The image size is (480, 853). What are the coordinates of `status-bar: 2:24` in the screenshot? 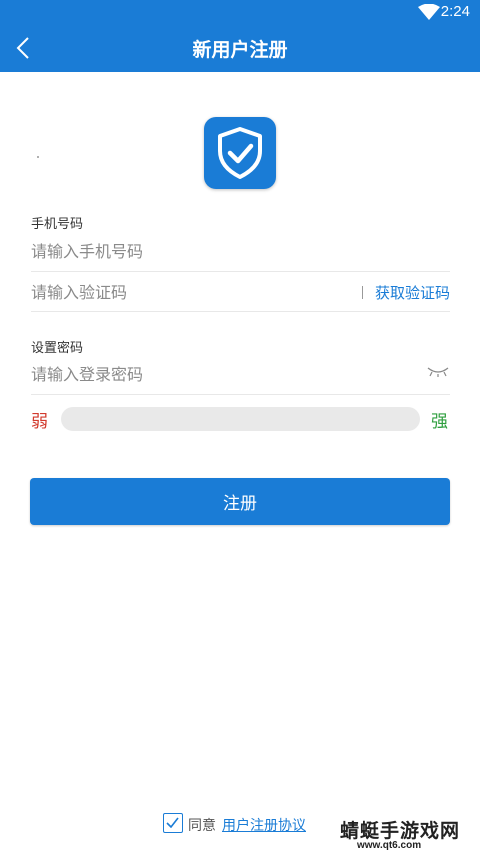 It's located at (240, 12).